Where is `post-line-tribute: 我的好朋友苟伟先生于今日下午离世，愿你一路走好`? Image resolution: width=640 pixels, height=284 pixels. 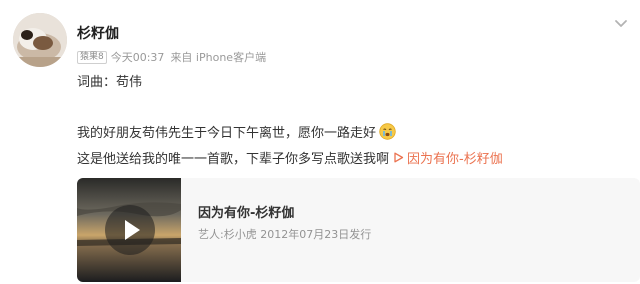
post-line-tribute: 我的好朋友苟伟先生于今日下午离世，愿你一路走好 is located at coordinates (227, 133).